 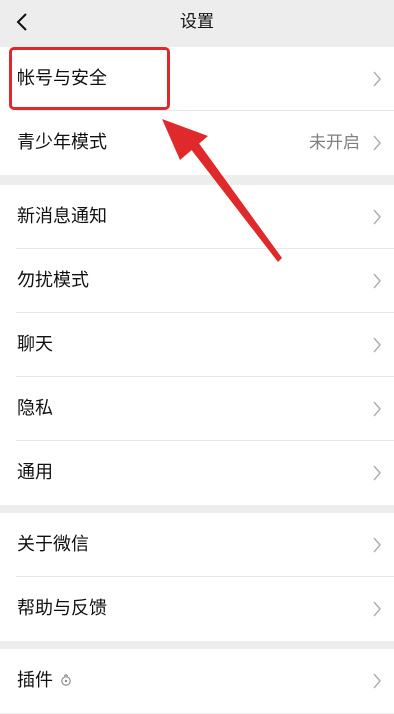 I want to click on settings-item-help-feedback: 帮助与反馈, so click(x=197, y=609).